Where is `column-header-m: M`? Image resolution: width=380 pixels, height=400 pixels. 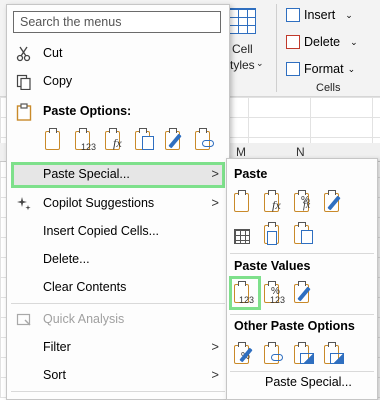
column-header-m: M is located at coordinates (241, 152).